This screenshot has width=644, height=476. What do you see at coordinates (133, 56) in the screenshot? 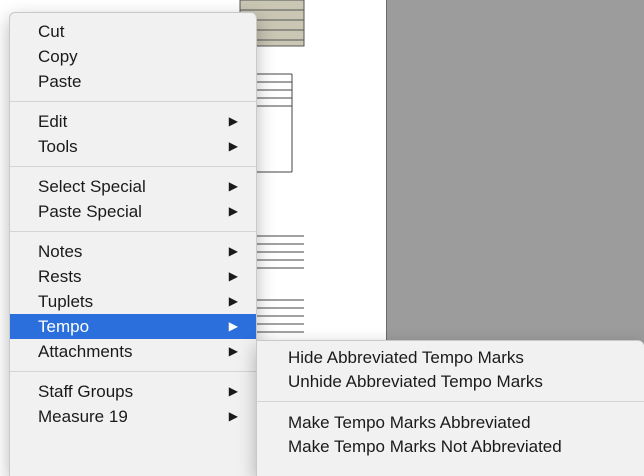
I see `menu-item-copy: Copy` at bounding box center [133, 56].